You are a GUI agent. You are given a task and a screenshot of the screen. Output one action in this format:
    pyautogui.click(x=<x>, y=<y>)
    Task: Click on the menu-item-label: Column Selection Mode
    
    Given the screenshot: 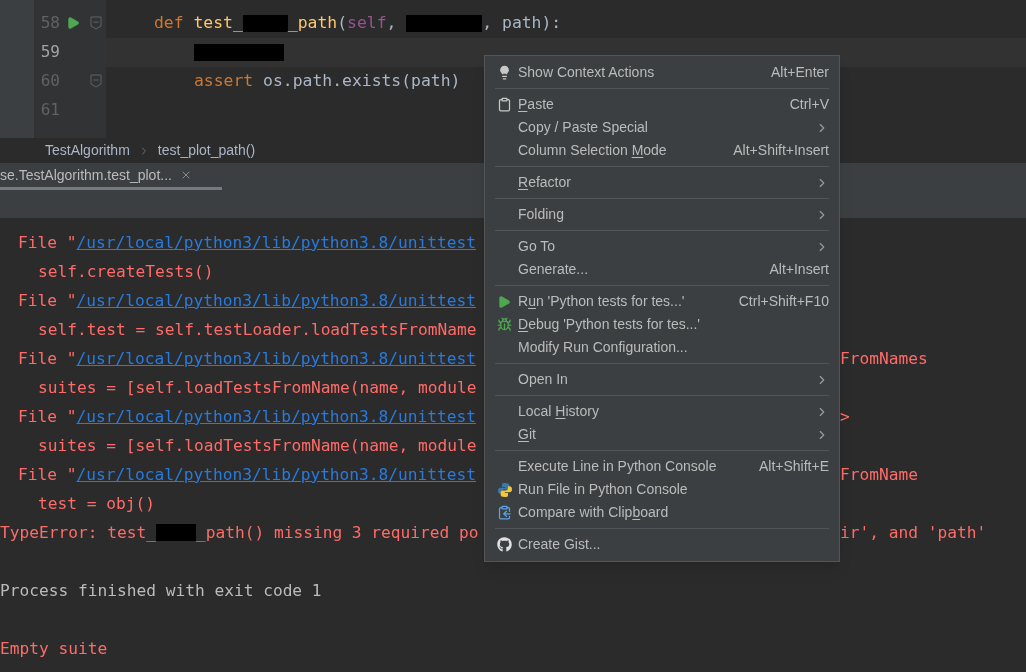 What is the action you would take?
    pyautogui.click(x=592, y=150)
    